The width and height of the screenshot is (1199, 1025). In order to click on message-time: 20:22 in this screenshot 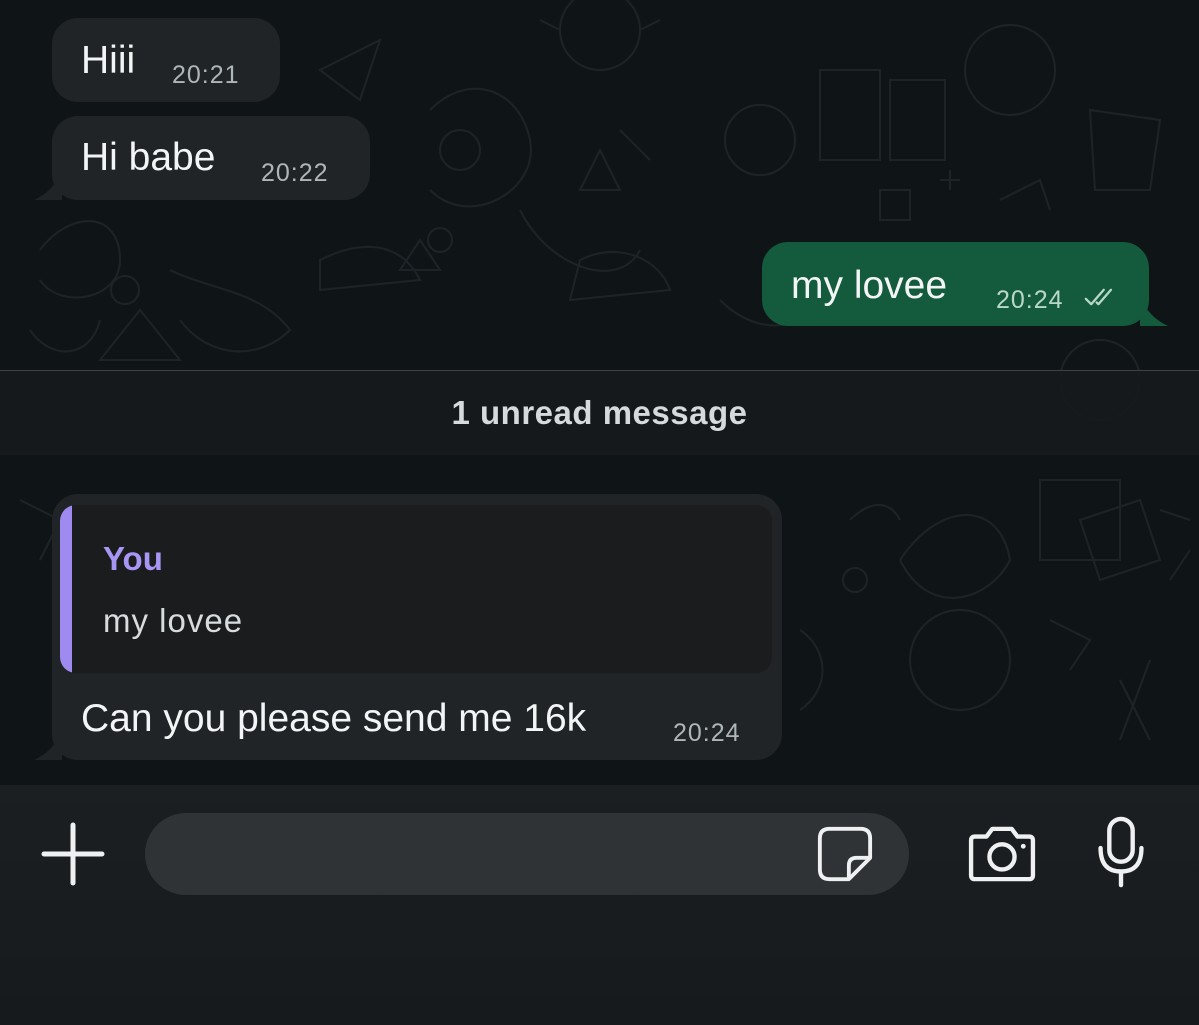, I will do `click(295, 173)`.